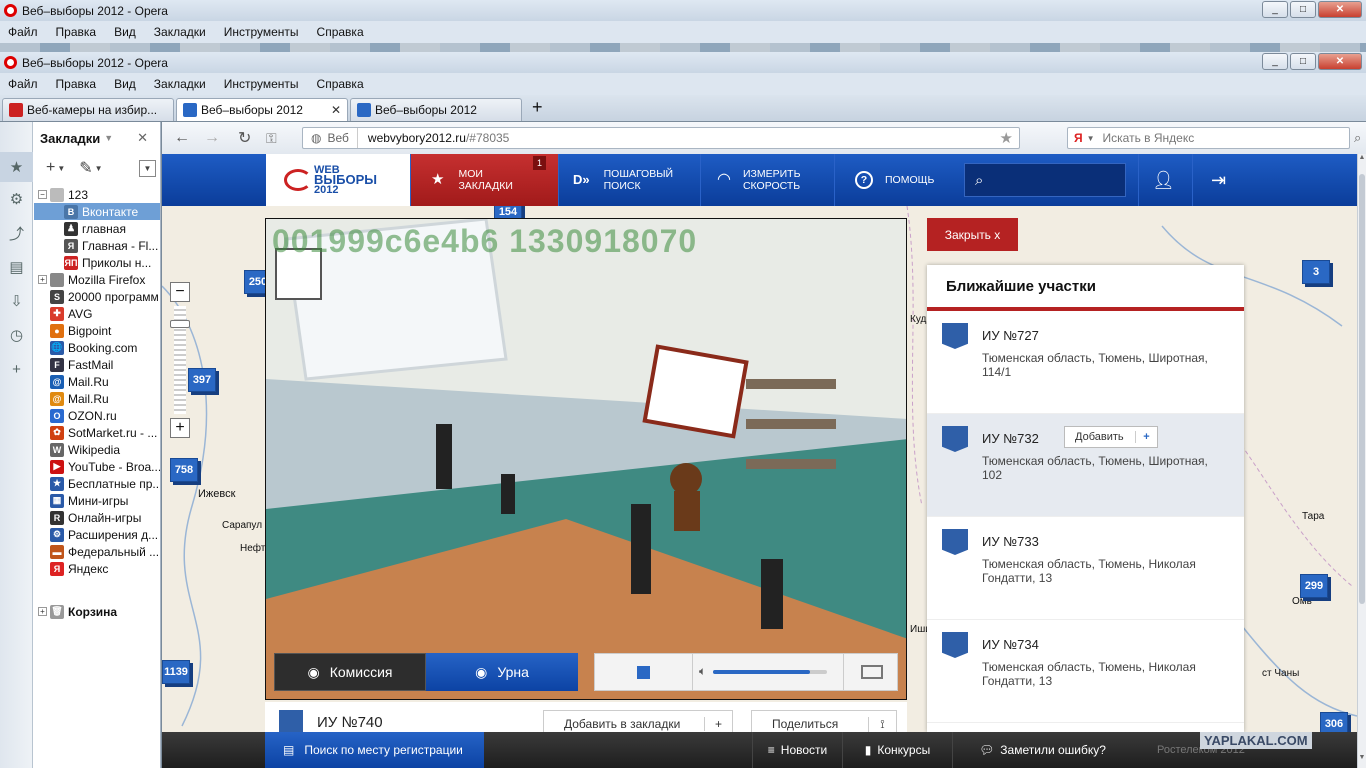  What do you see at coordinates (797, 750) in the screenshot?
I see `news-link: ≡ Новости` at bounding box center [797, 750].